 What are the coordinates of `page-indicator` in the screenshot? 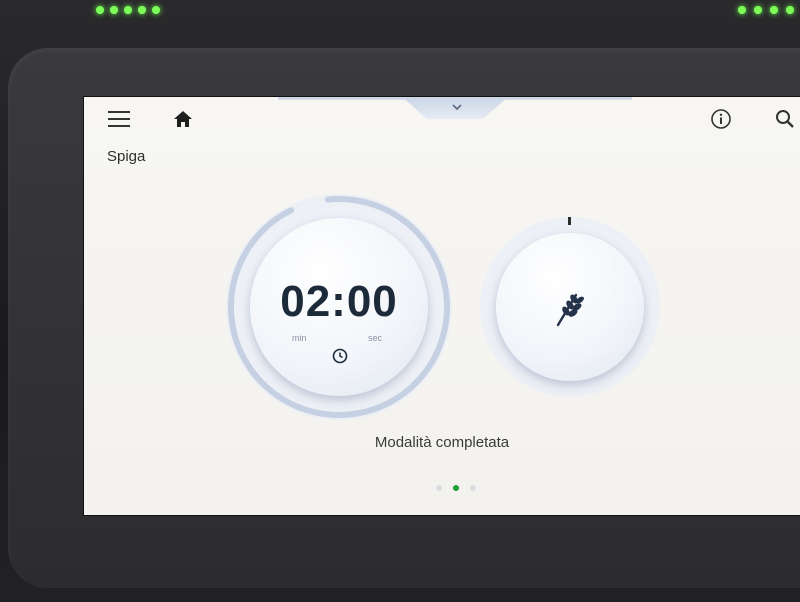 It's located at (456, 489).